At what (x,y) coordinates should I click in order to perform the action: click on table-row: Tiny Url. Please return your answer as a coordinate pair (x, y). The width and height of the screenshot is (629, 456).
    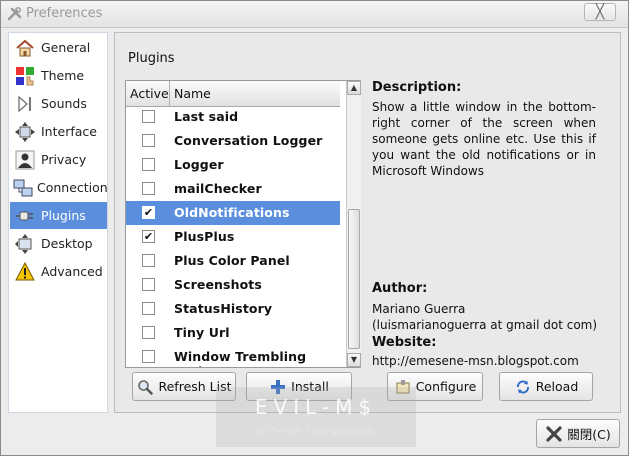
    Looking at the image, I should click on (233, 333).